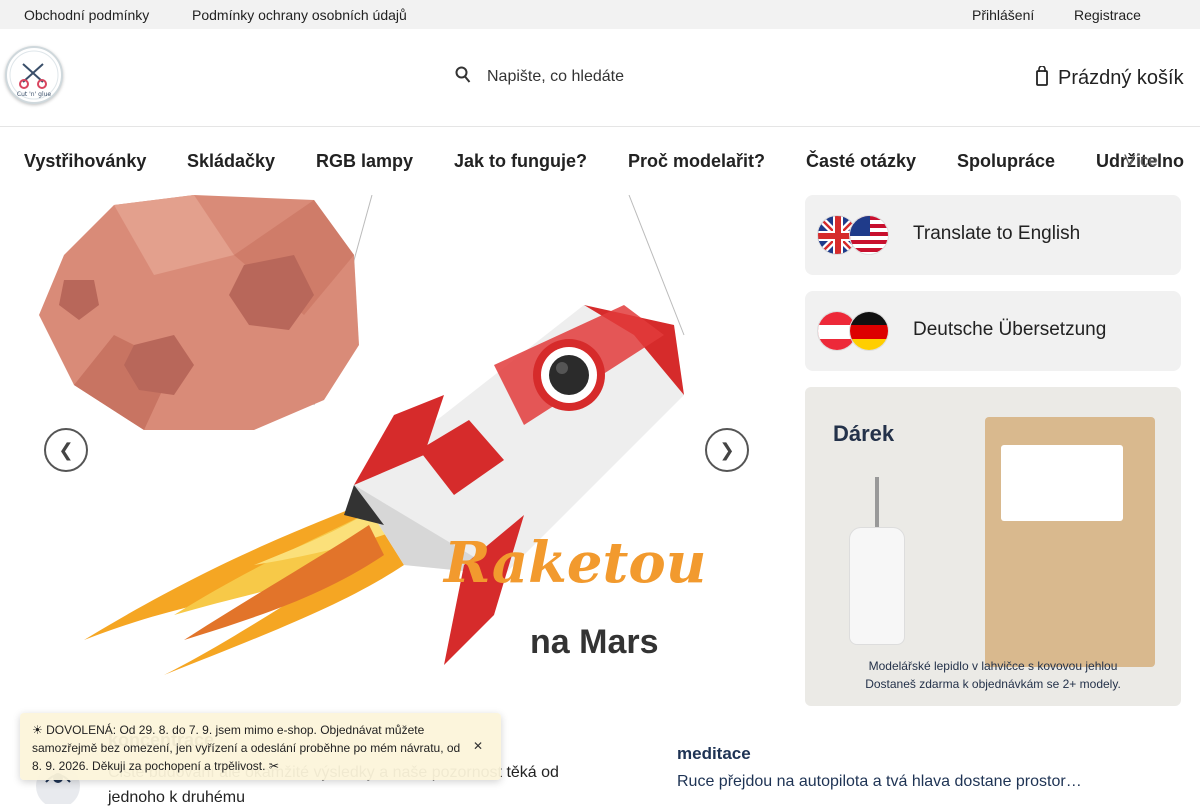 This screenshot has width=1200, height=810. I want to click on uk-us-flags-icon, so click(855, 235).